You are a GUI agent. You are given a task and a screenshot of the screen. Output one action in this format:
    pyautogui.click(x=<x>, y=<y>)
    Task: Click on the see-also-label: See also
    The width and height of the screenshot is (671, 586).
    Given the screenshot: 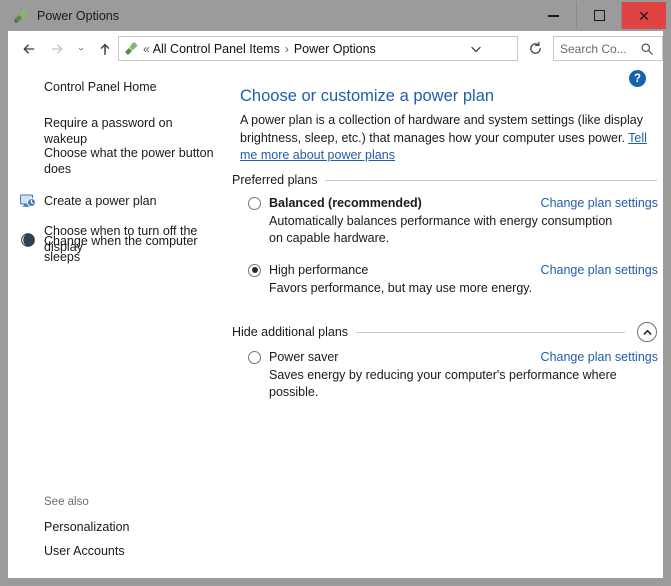 What is the action you would take?
    pyautogui.click(x=66, y=502)
    